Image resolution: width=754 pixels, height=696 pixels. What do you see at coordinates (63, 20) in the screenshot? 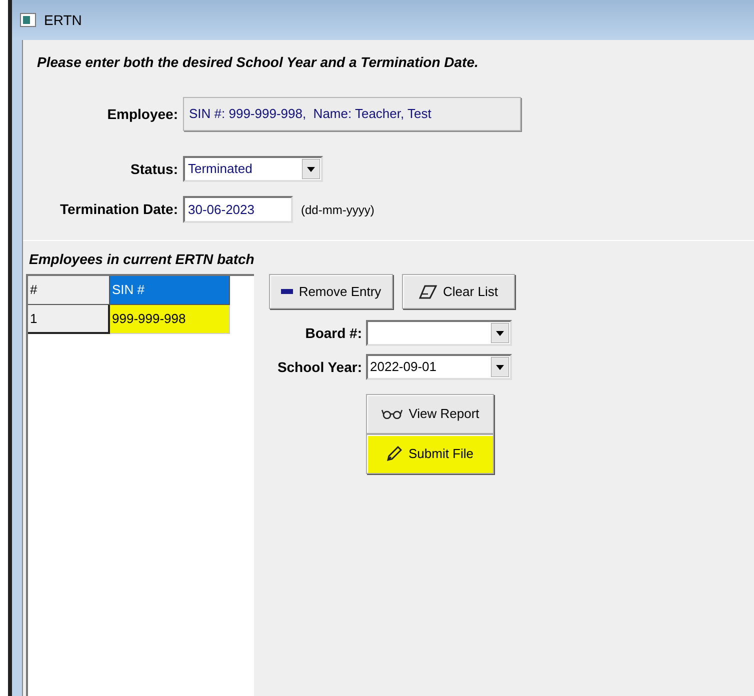
I see `window-title: ERTN` at bounding box center [63, 20].